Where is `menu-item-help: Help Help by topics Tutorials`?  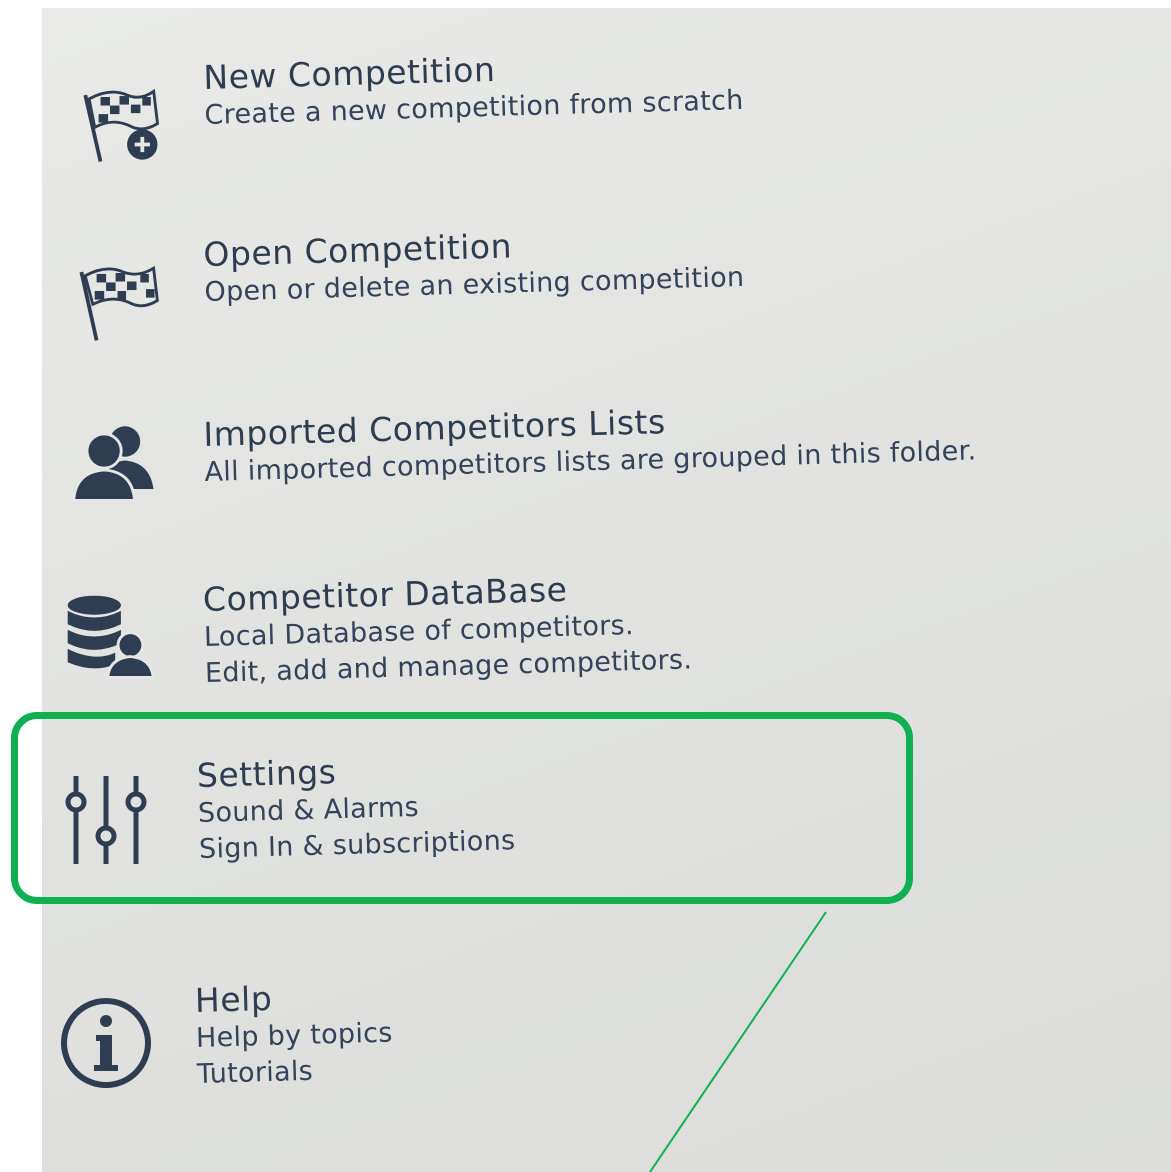 menu-item-help: Help Help by topics Tutorials is located at coordinates (606, 1048).